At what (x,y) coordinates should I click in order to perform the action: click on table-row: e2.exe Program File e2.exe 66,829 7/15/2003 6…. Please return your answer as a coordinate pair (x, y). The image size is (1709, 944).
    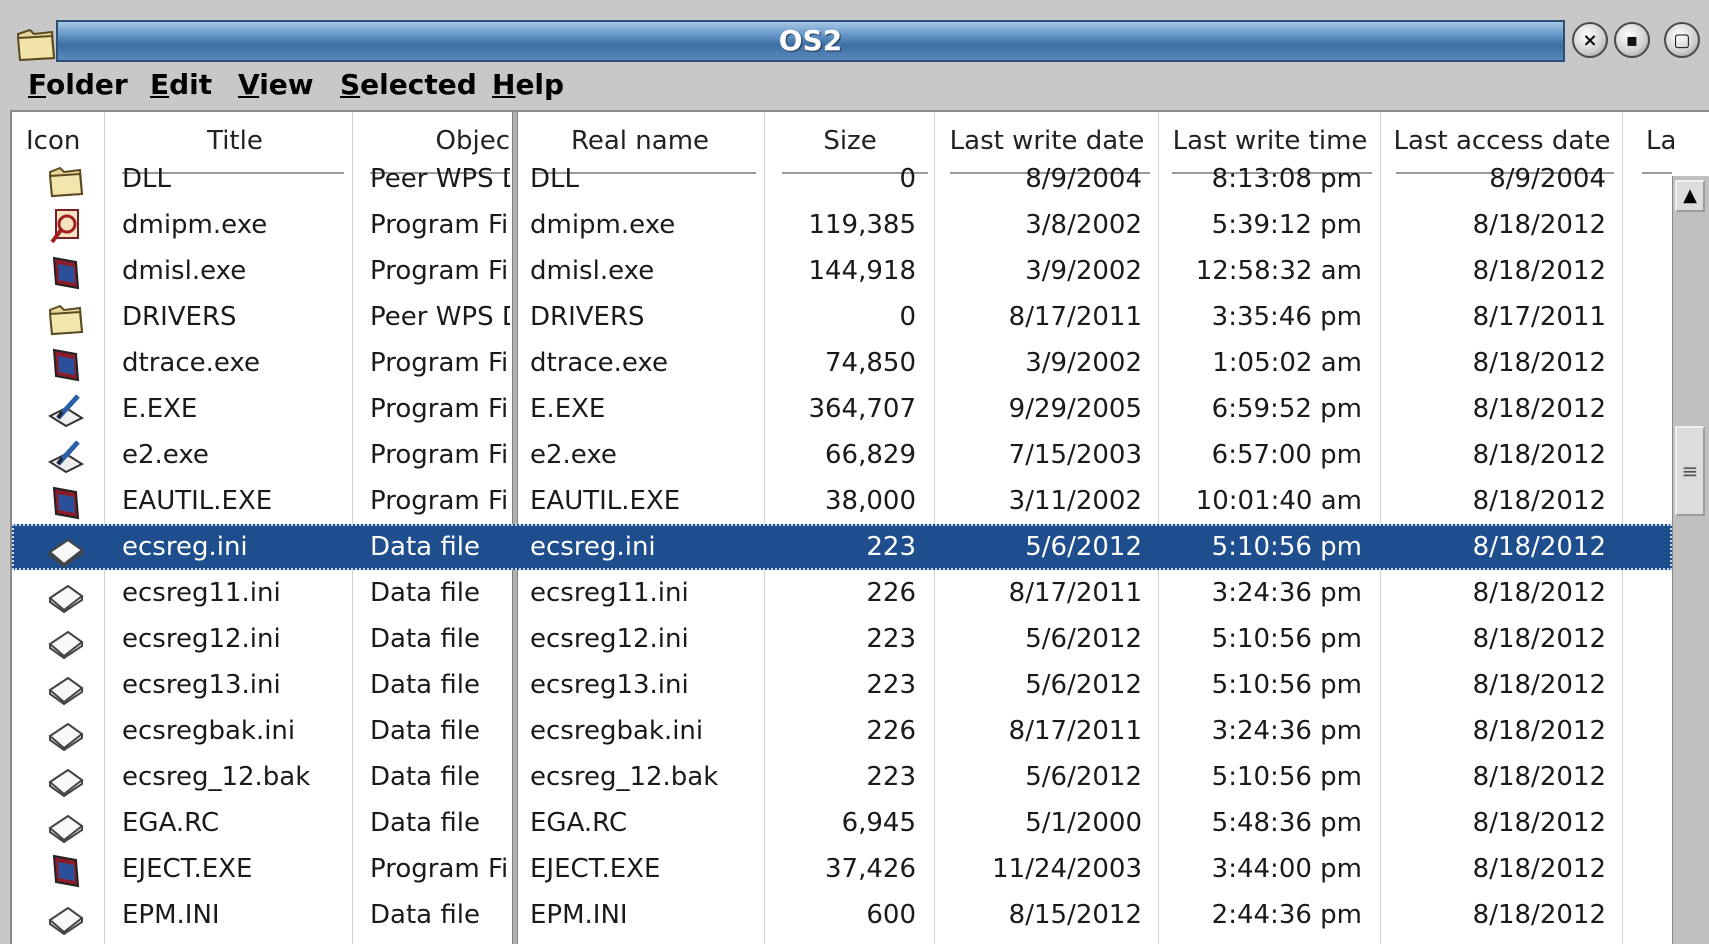
    Looking at the image, I should click on (842, 455).